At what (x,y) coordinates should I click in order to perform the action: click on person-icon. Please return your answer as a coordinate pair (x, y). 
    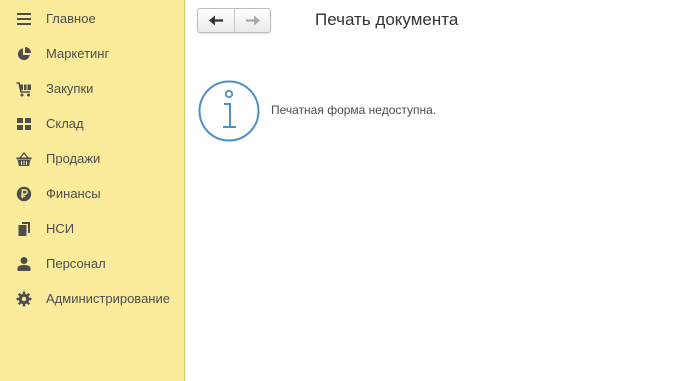
    Looking at the image, I should click on (24, 264).